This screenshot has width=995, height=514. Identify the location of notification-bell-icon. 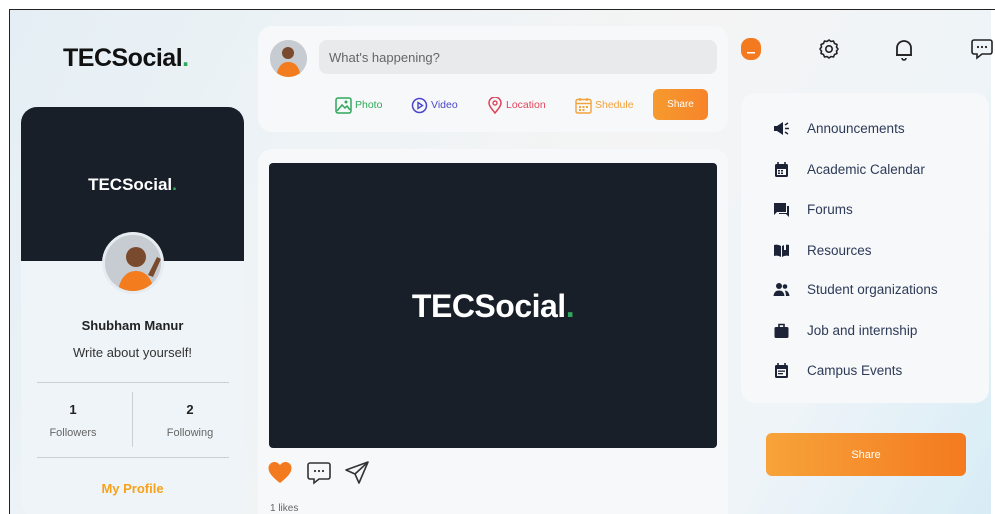
(904, 50).